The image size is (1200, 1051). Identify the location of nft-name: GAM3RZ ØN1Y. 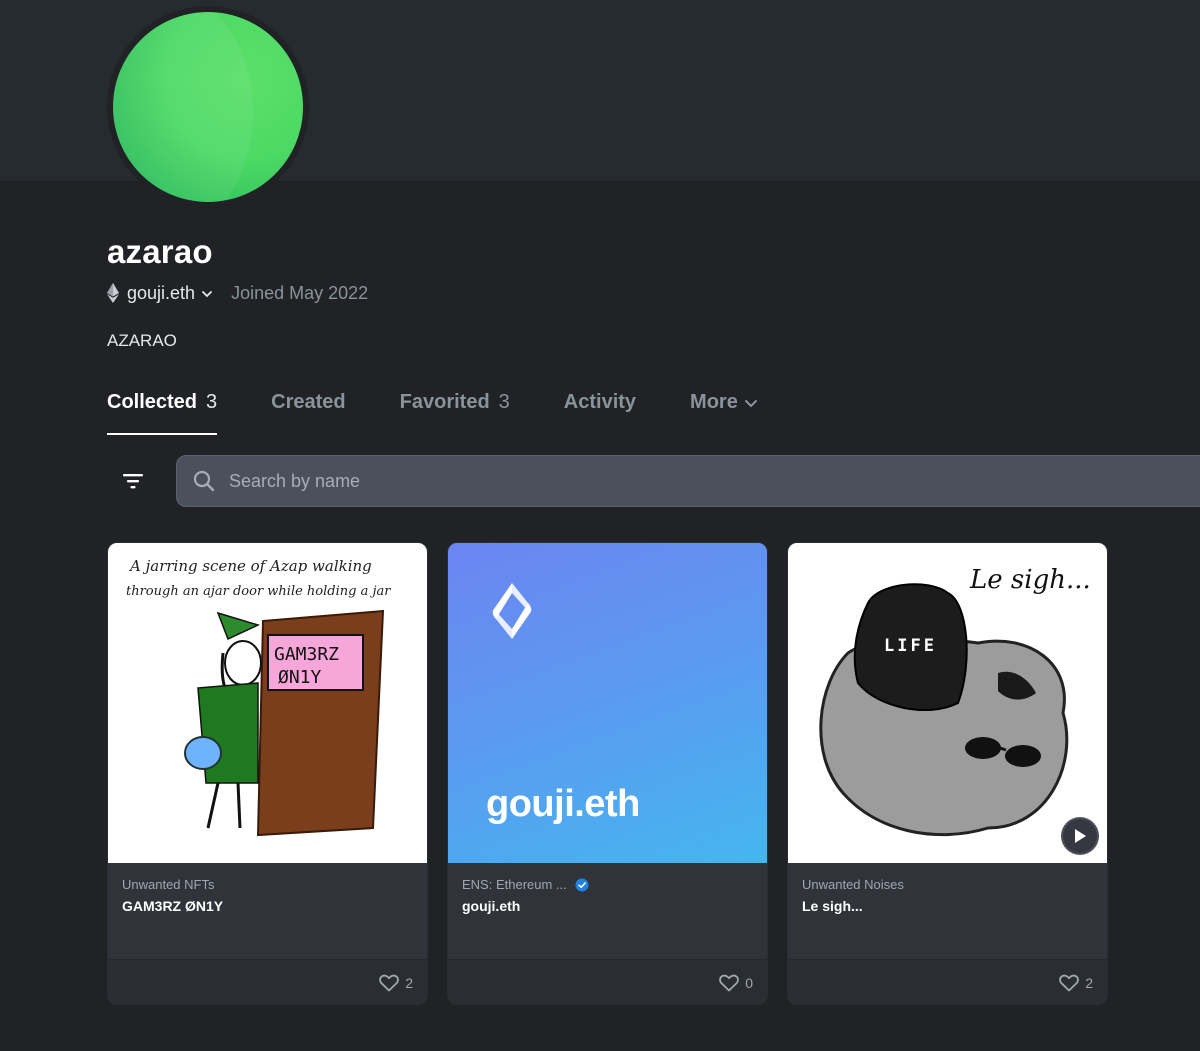
(267, 906).